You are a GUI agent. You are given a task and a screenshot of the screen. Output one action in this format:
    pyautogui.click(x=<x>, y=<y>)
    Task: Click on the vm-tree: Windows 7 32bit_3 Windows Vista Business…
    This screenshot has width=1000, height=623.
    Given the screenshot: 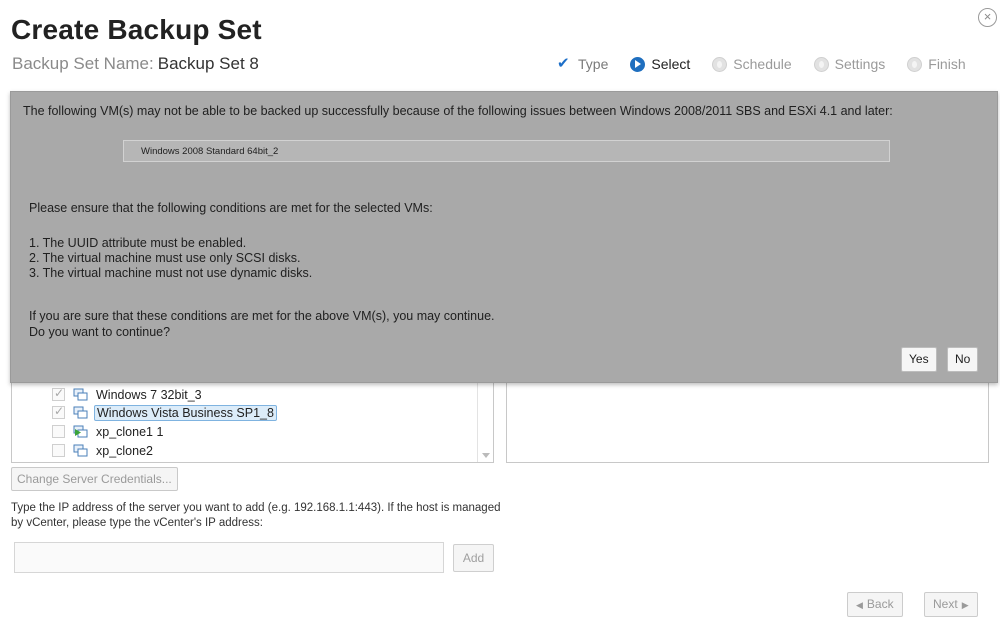 What is the action you would take?
    pyautogui.click(x=252, y=423)
    